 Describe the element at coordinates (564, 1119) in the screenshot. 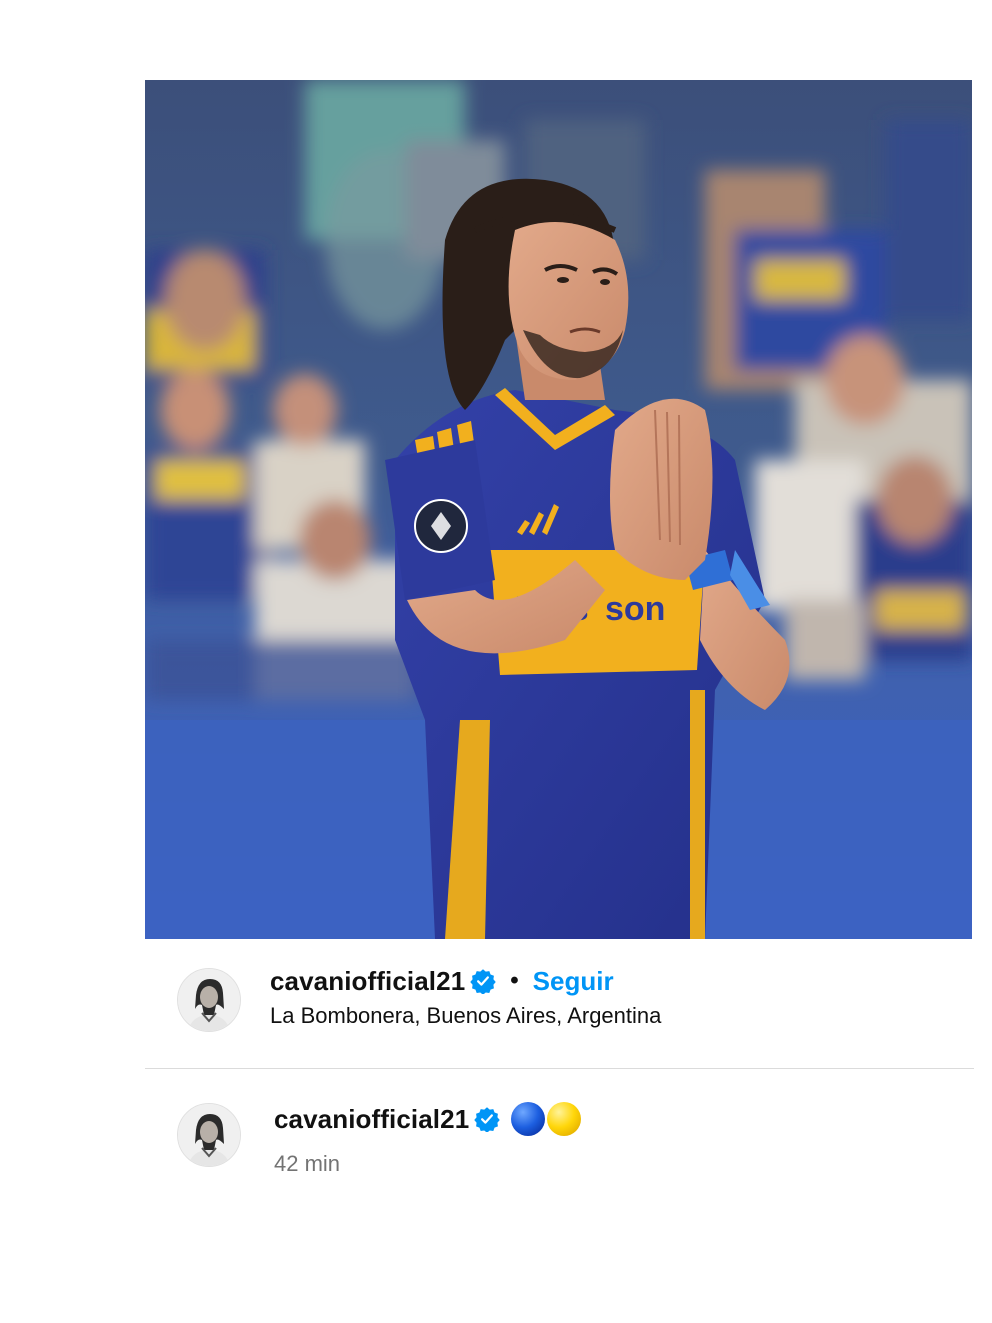

I see `yellow-circle-emoji` at that location.